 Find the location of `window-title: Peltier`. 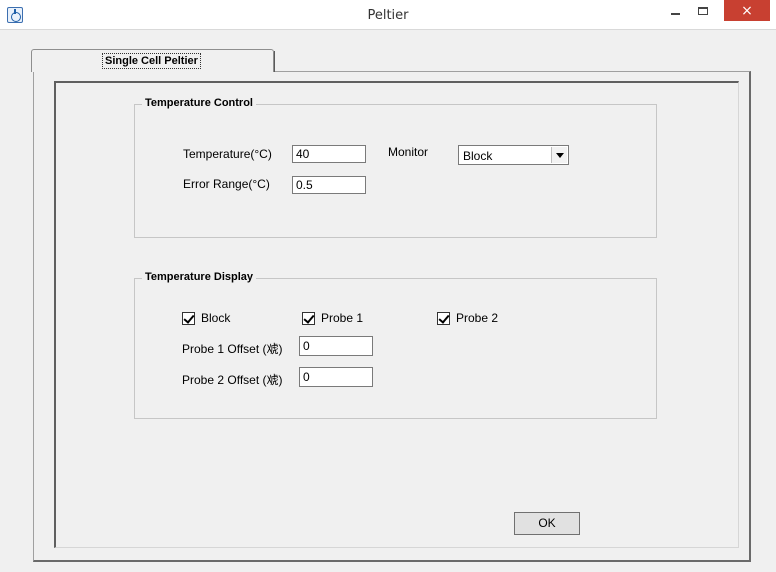

window-title: Peltier is located at coordinates (388, 15).